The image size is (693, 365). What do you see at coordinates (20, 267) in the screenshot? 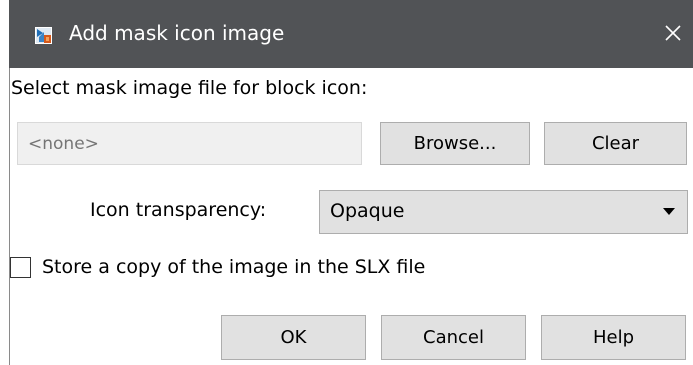
I see `store-copy-checkbox` at bounding box center [20, 267].